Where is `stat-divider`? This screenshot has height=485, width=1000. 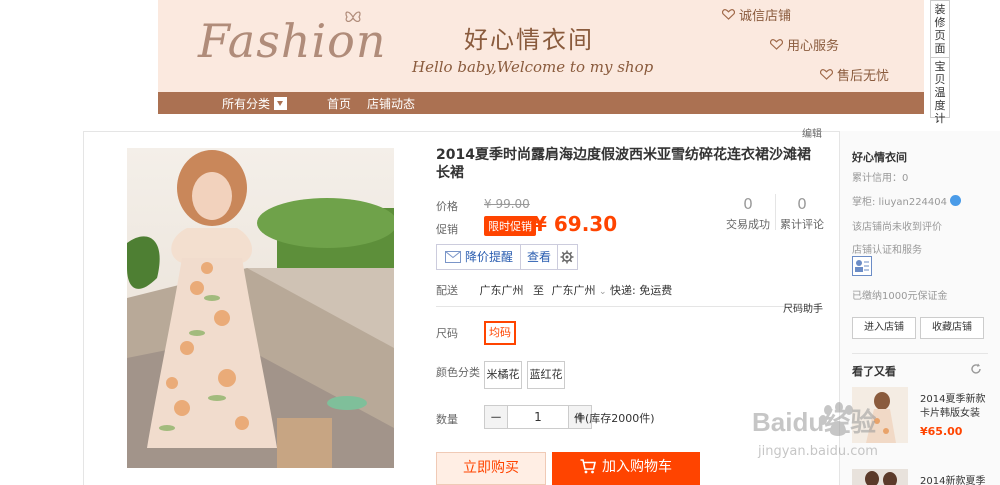
stat-divider is located at coordinates (775, 212).